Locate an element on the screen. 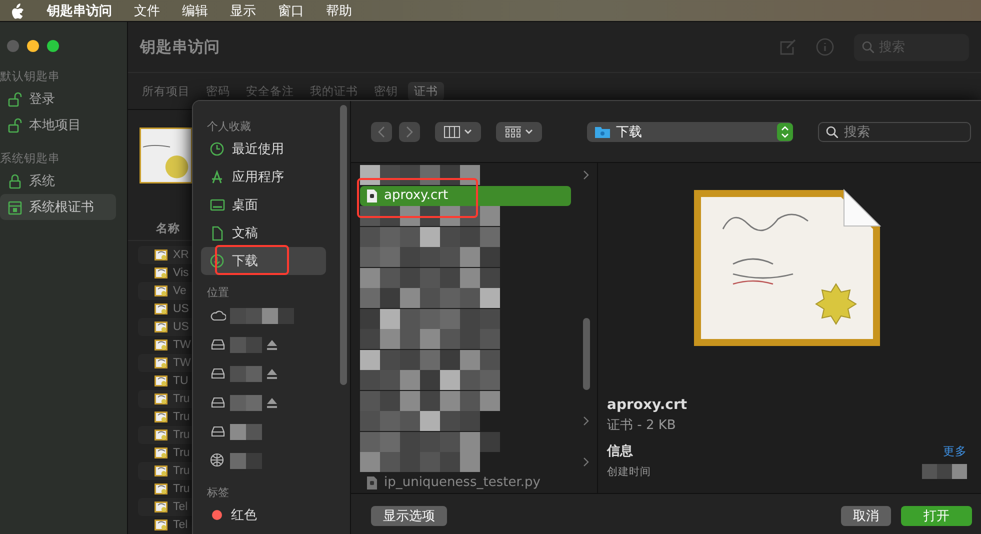 The height and width of the screenshot is (534, 981). file-row: aproxy.crt is located at coordinates (465, 196).